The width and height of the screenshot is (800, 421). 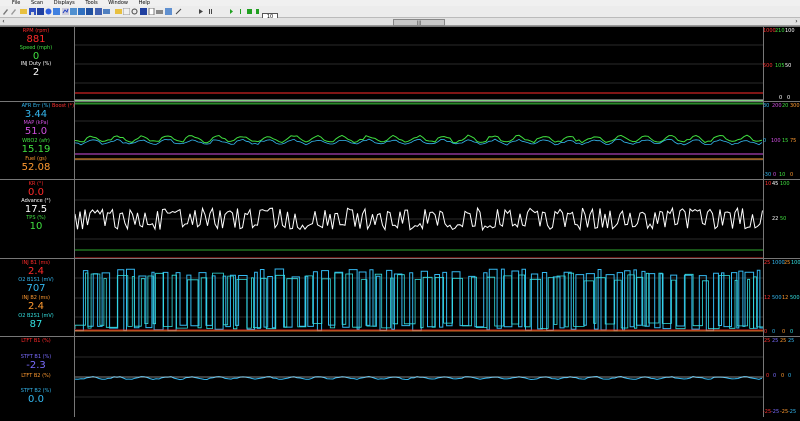 I want to click on channel-inj-b1: INJ B1 (ms) 2.4, so click(x=36, y=268).